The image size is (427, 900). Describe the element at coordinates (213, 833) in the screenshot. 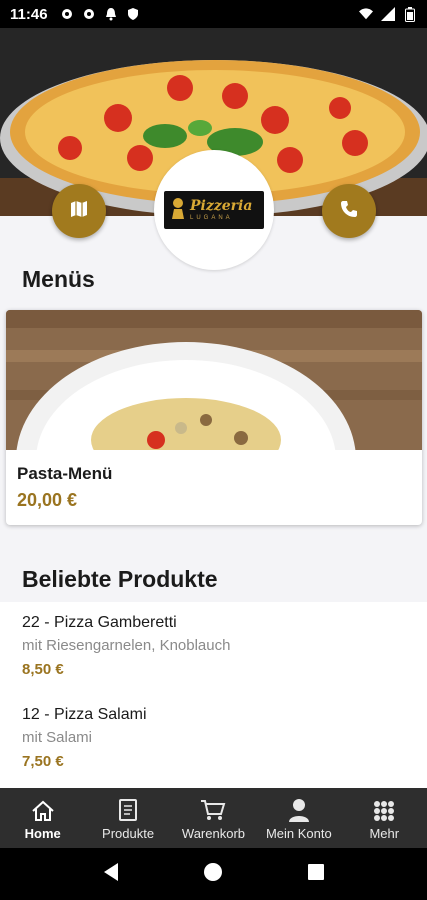

I see `tab-label: Warenkorb` at that location.